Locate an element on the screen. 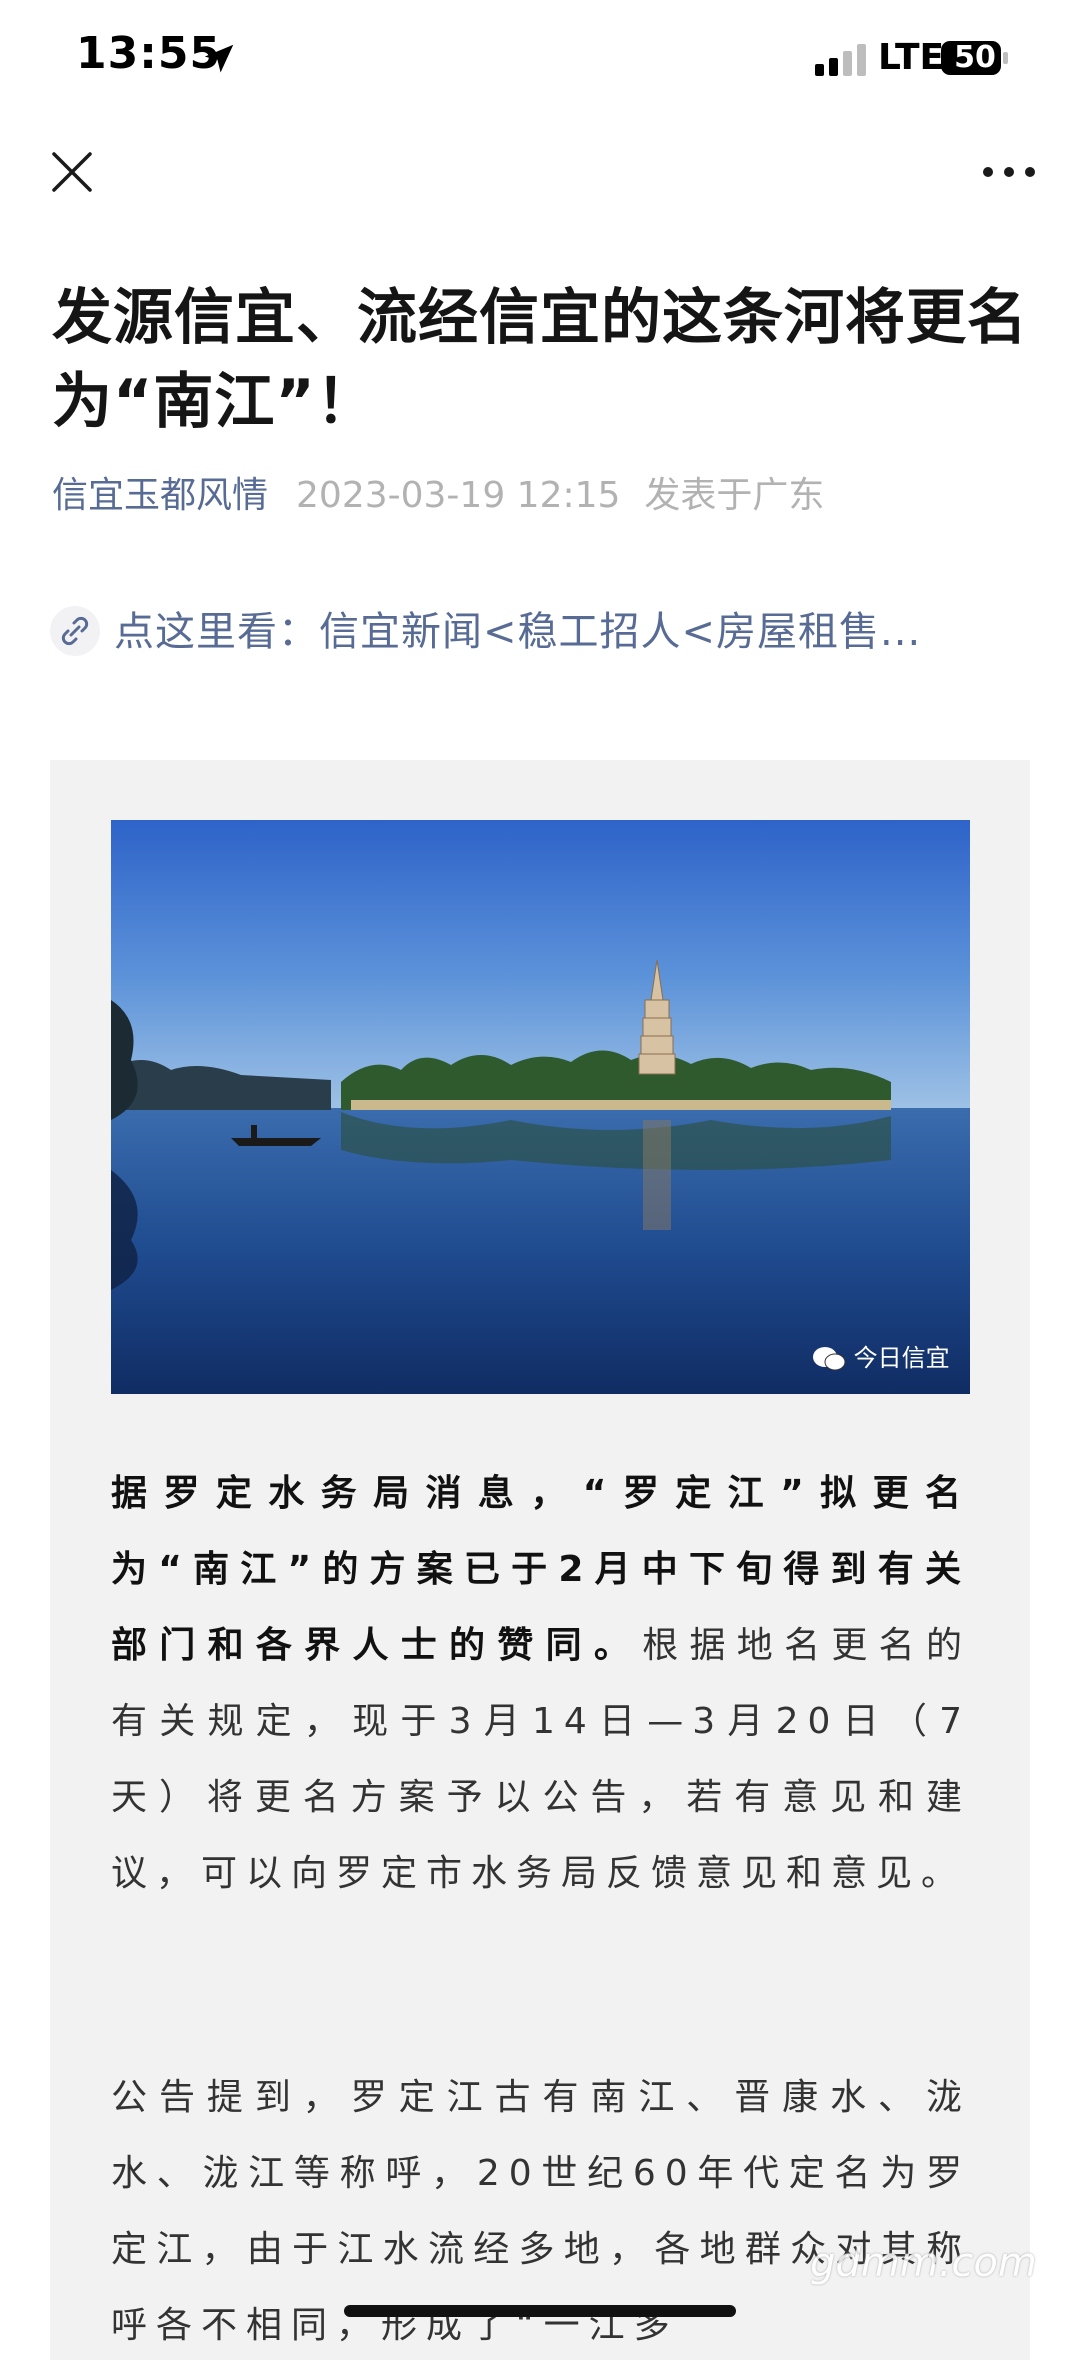 This screenshot has width=1080, height=2360. image-watermark: 今日信宜 is located at coordinates (881, 1355).